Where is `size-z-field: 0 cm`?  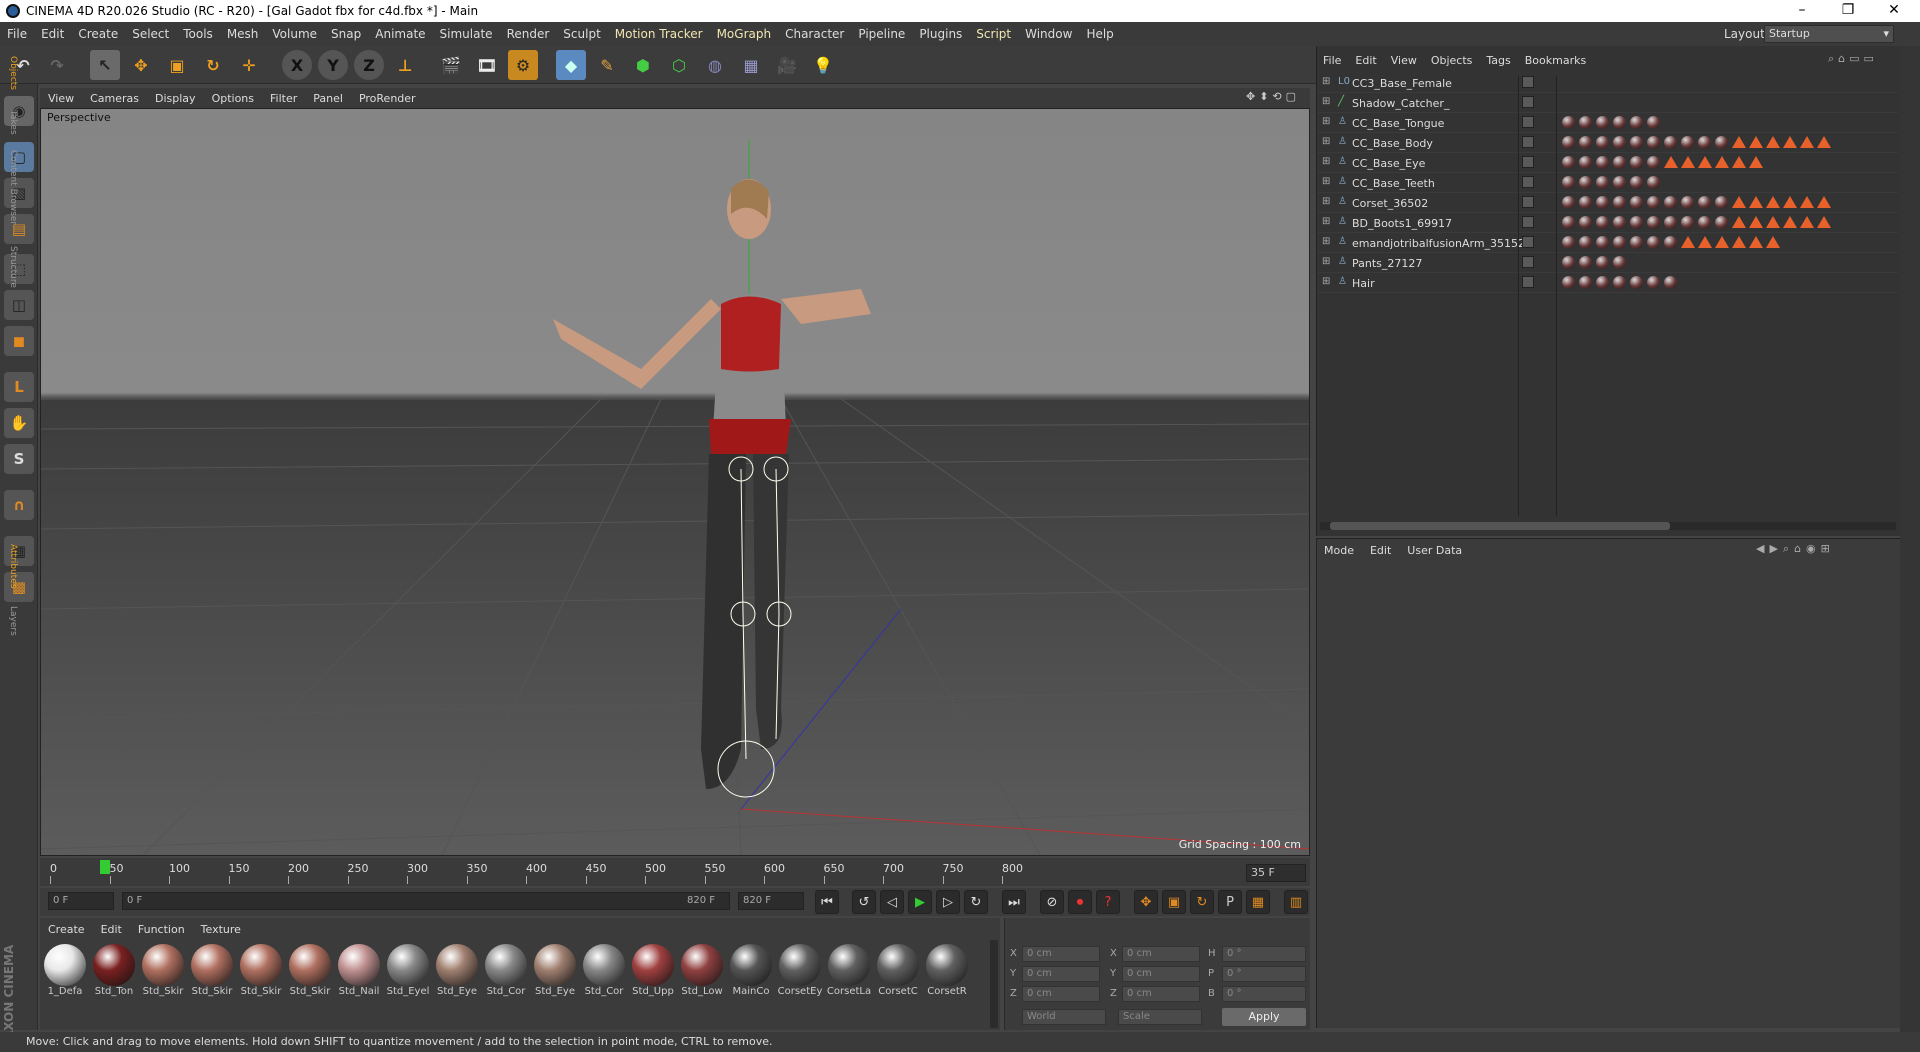 size-z-field: 0 cm is located at coordinates (1161, 994).